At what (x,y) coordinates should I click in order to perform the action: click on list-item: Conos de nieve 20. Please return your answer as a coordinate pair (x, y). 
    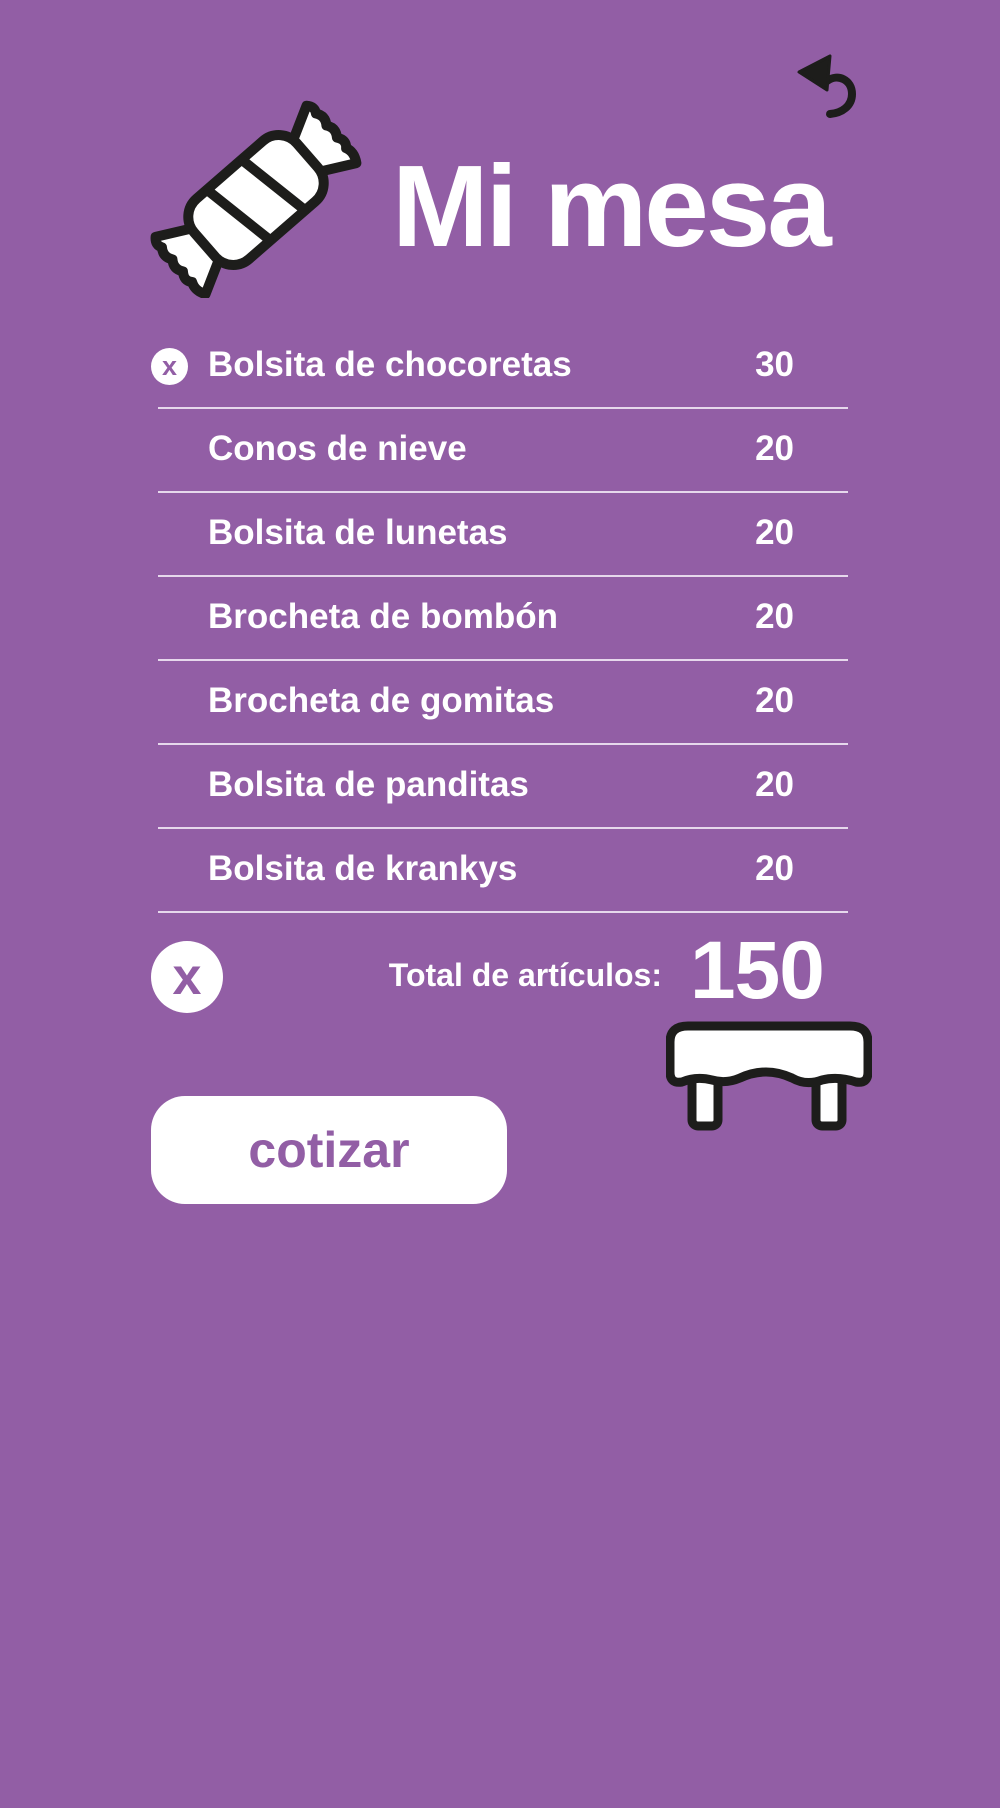
    Looking at the image, I should click on (503, 451).